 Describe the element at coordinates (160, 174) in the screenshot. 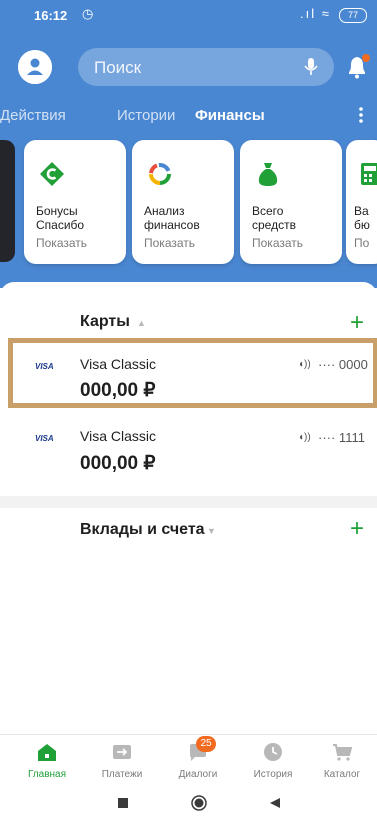

I see `analytics-icon` at that location.